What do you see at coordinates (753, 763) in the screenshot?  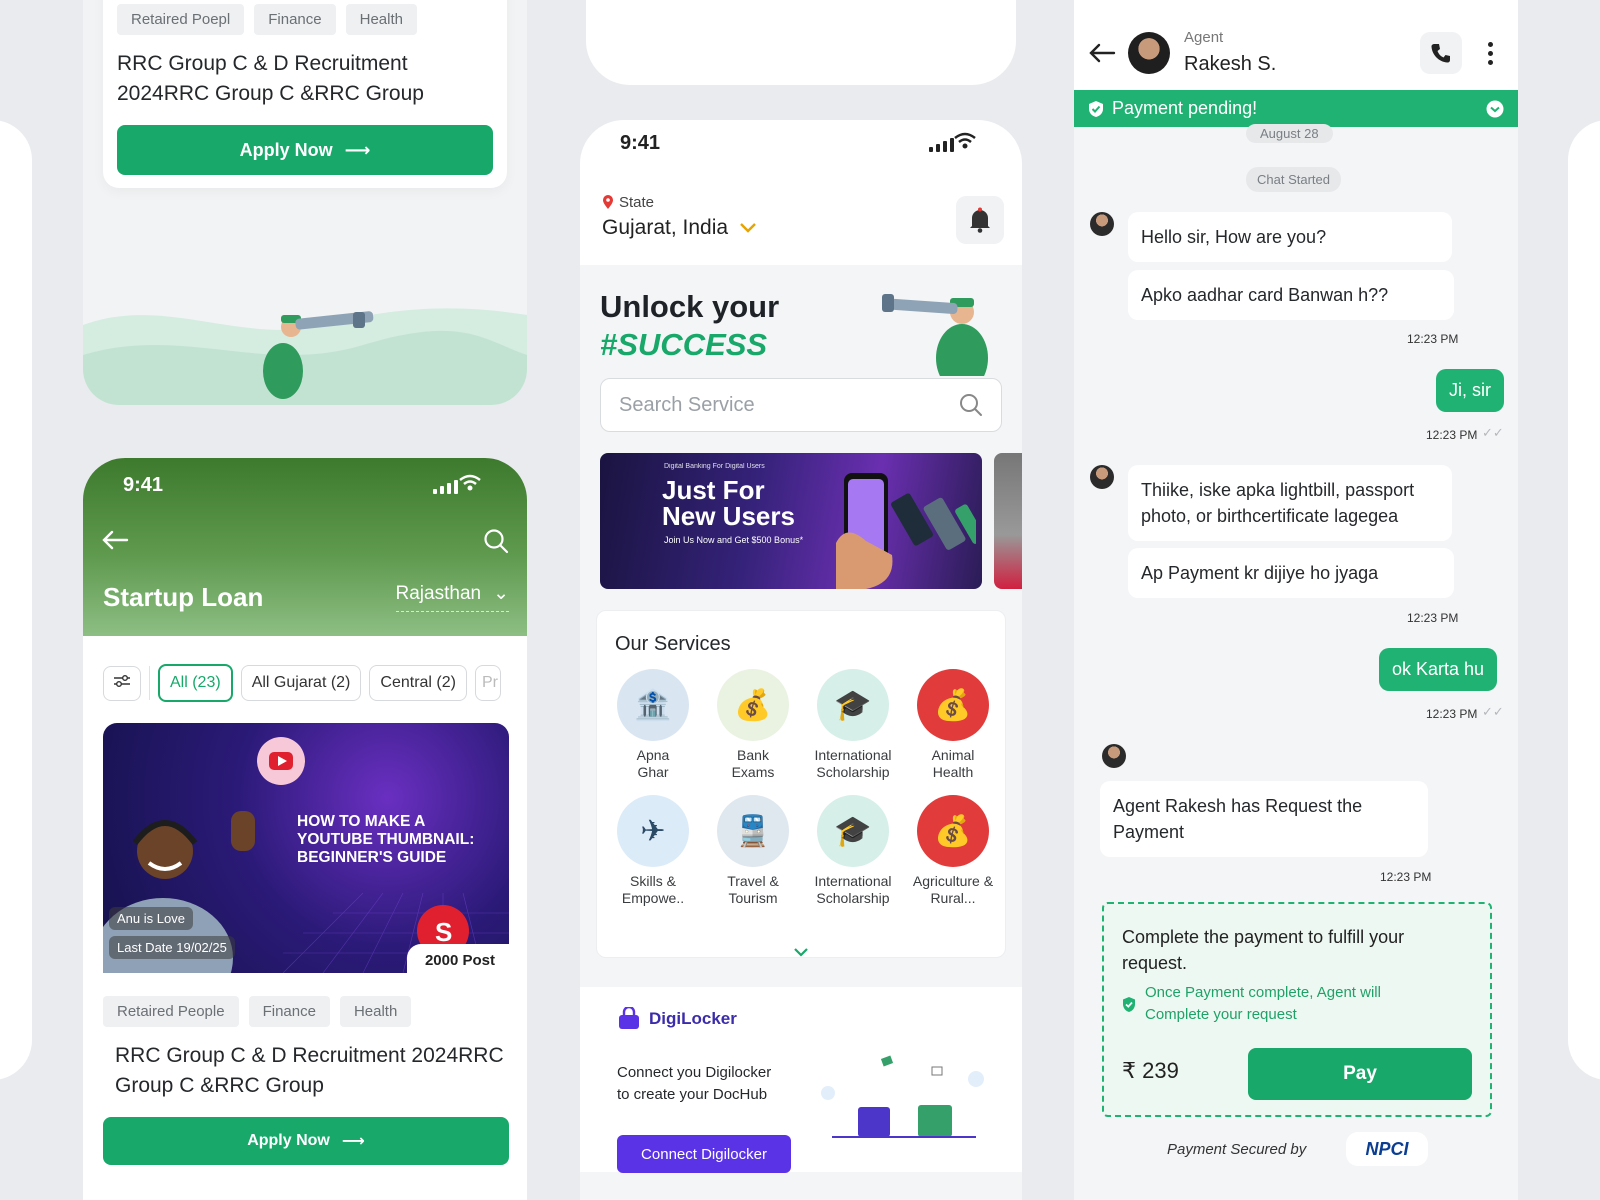 I see `service-label: Bank Exams` at bounding box center [753, 763].